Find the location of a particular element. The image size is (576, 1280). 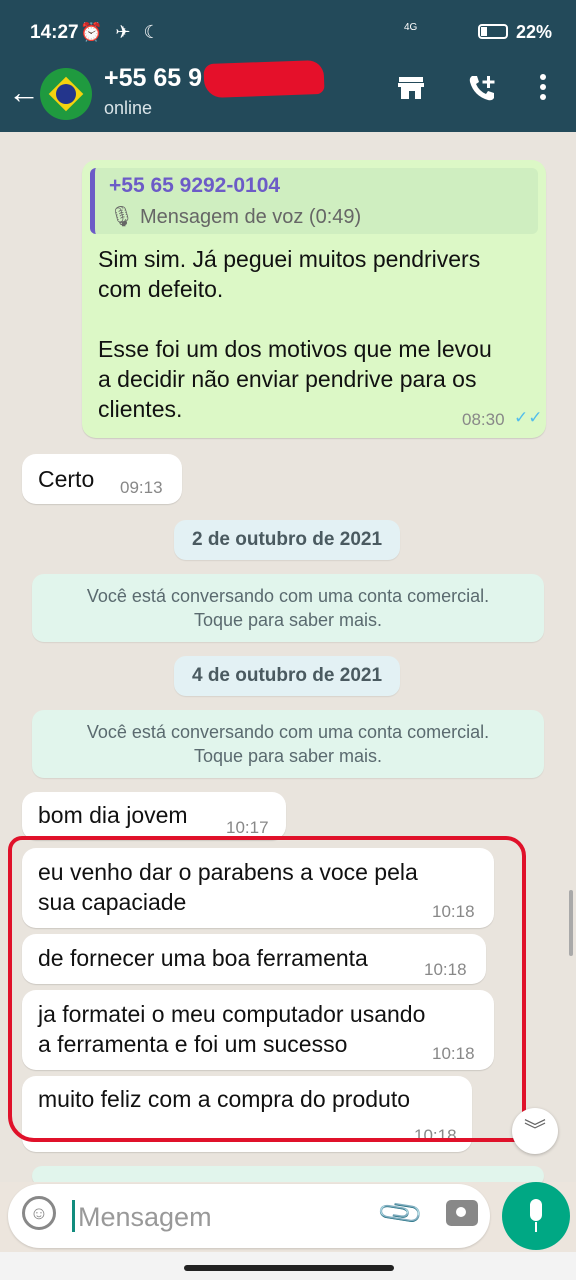

home-indicator is located at coordinates (289, 1268).